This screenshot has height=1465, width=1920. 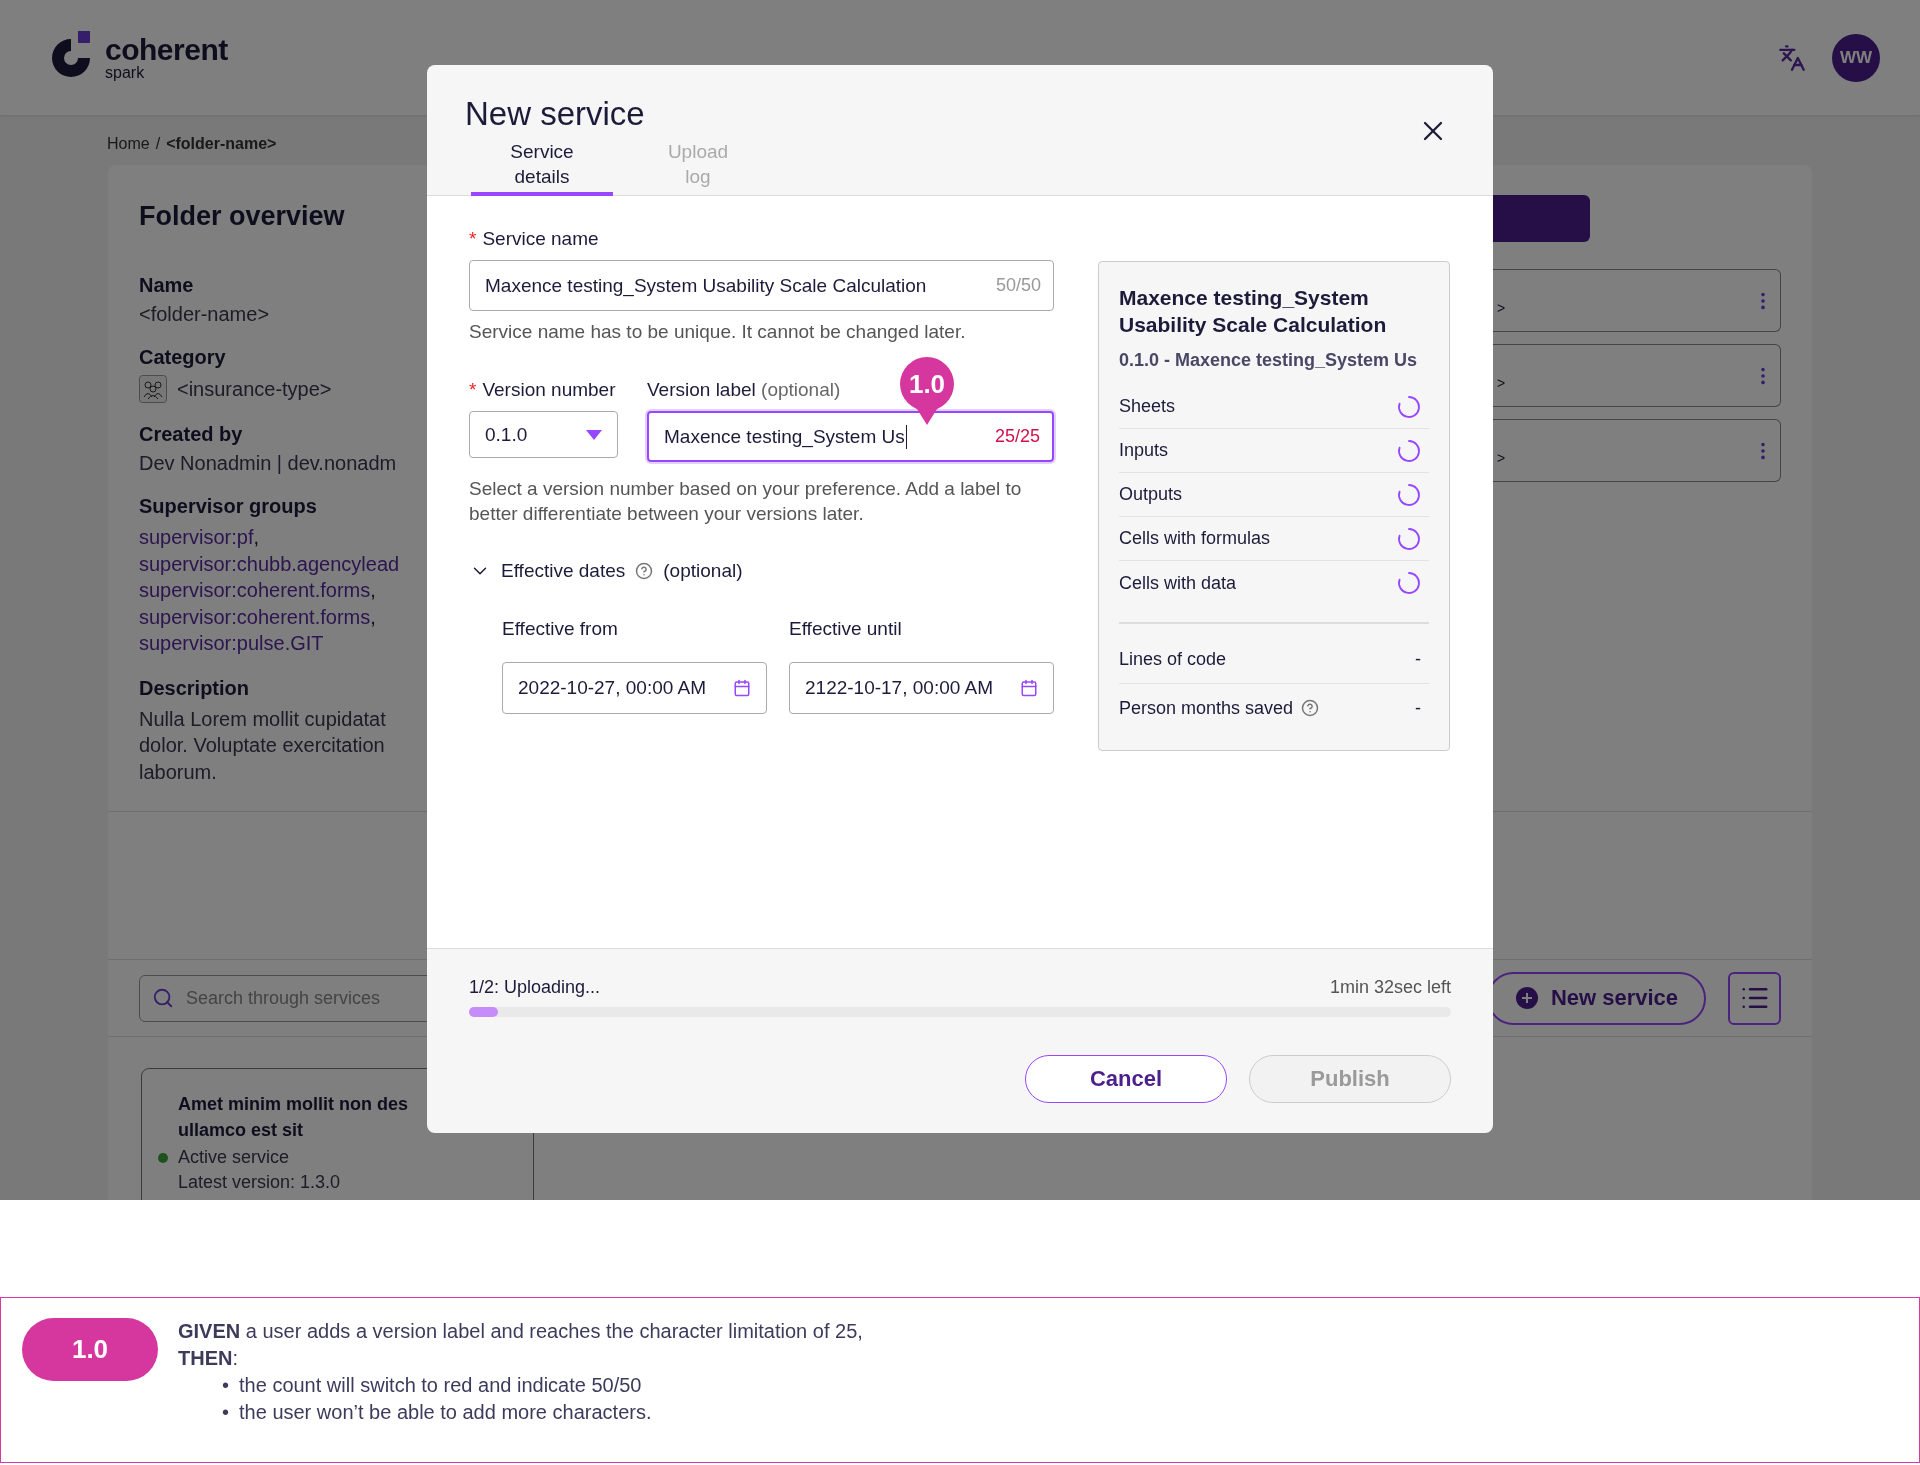 What do you see at coordinates (606, 571) in the screenshot?
I see `effective-dates-toggle: Effective dates (optional)` at bounding box center [606, 571].